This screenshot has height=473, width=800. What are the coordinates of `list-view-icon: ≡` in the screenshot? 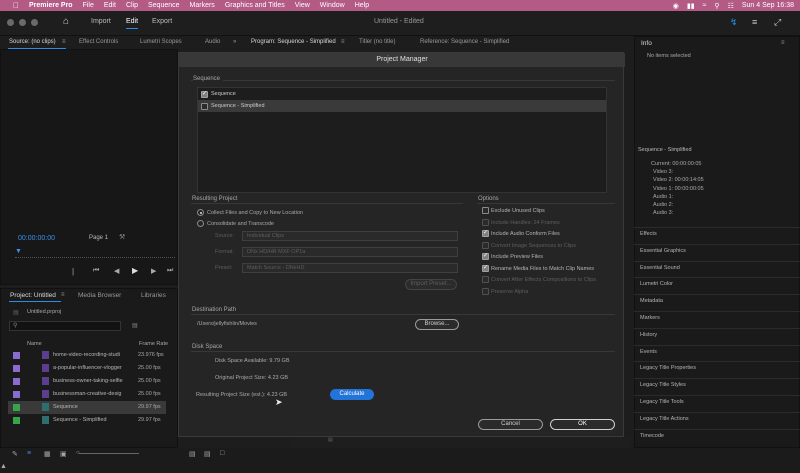 It's located at (29, 453).